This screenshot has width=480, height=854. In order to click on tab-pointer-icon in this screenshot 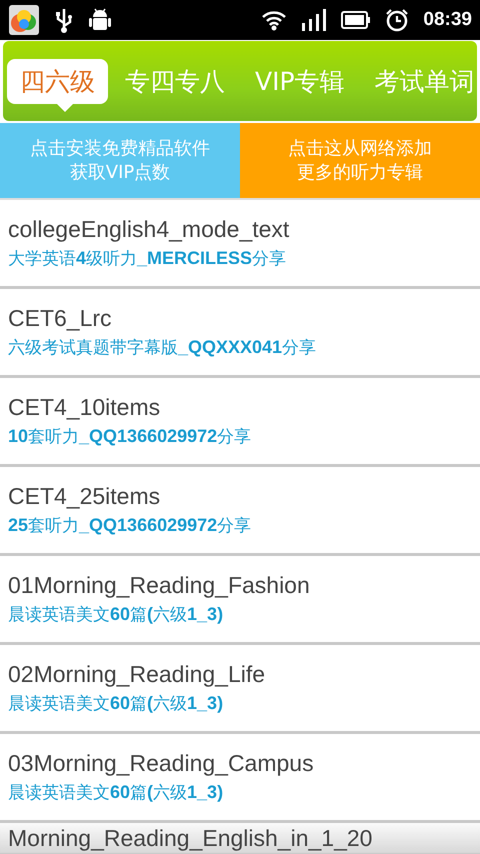, I will do `click(65, 108)`.